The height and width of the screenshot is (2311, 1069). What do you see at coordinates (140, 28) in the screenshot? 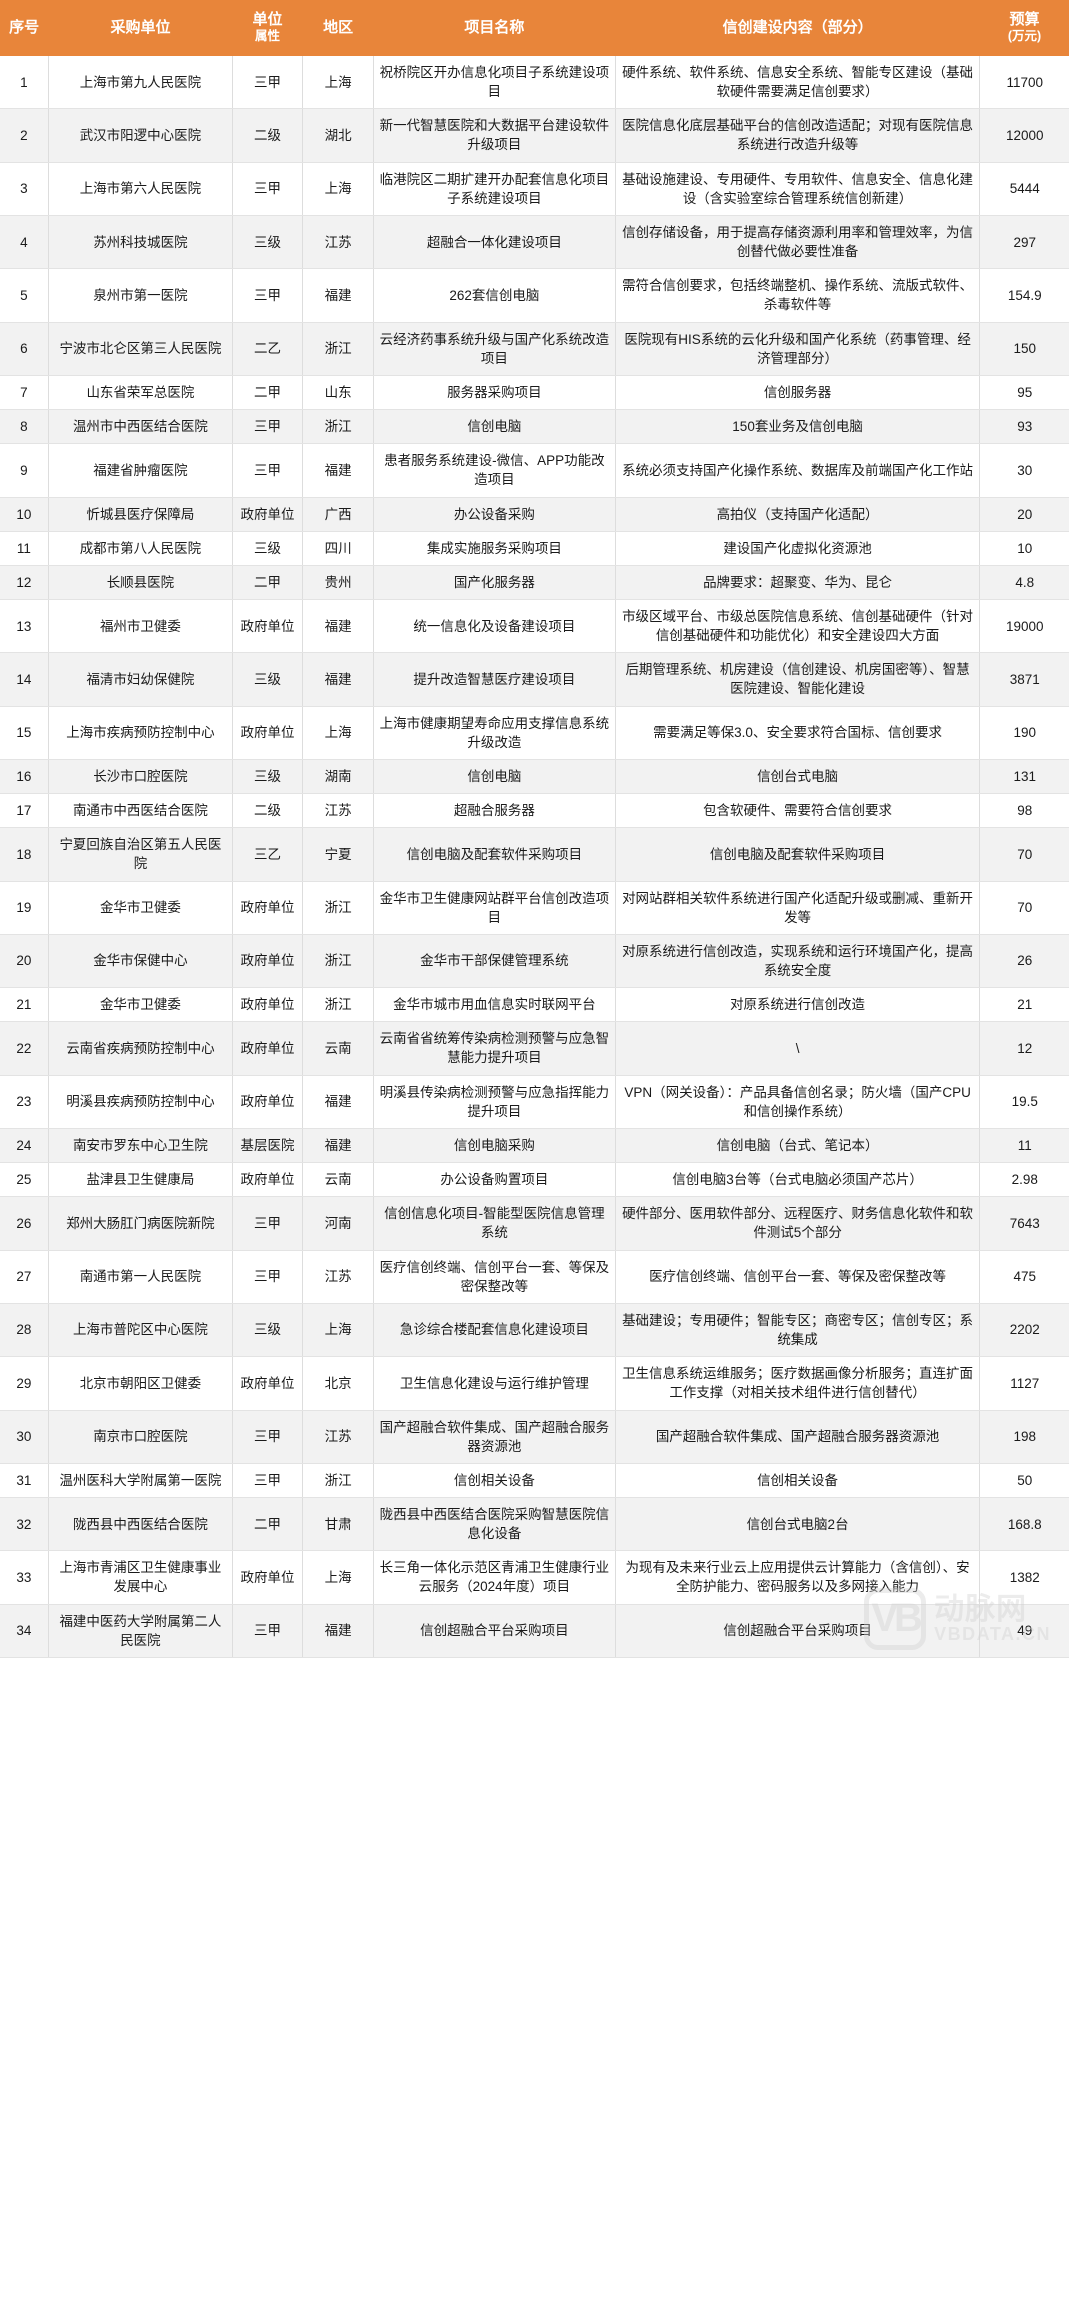
I see `column-header-unit-label: 采购单位` at bounding box center [140, 28].